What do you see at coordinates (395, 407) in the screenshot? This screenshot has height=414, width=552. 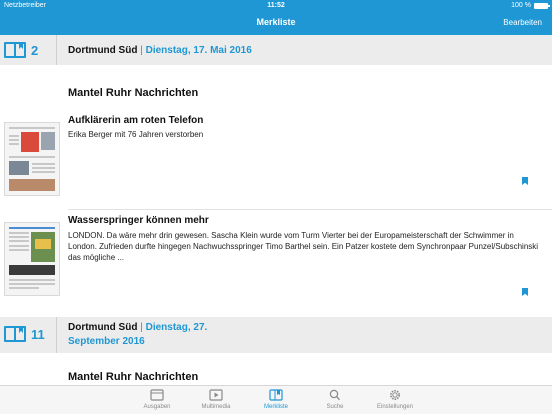 I see `tab-label: Einstellungen` at bounding box center [395, 407].